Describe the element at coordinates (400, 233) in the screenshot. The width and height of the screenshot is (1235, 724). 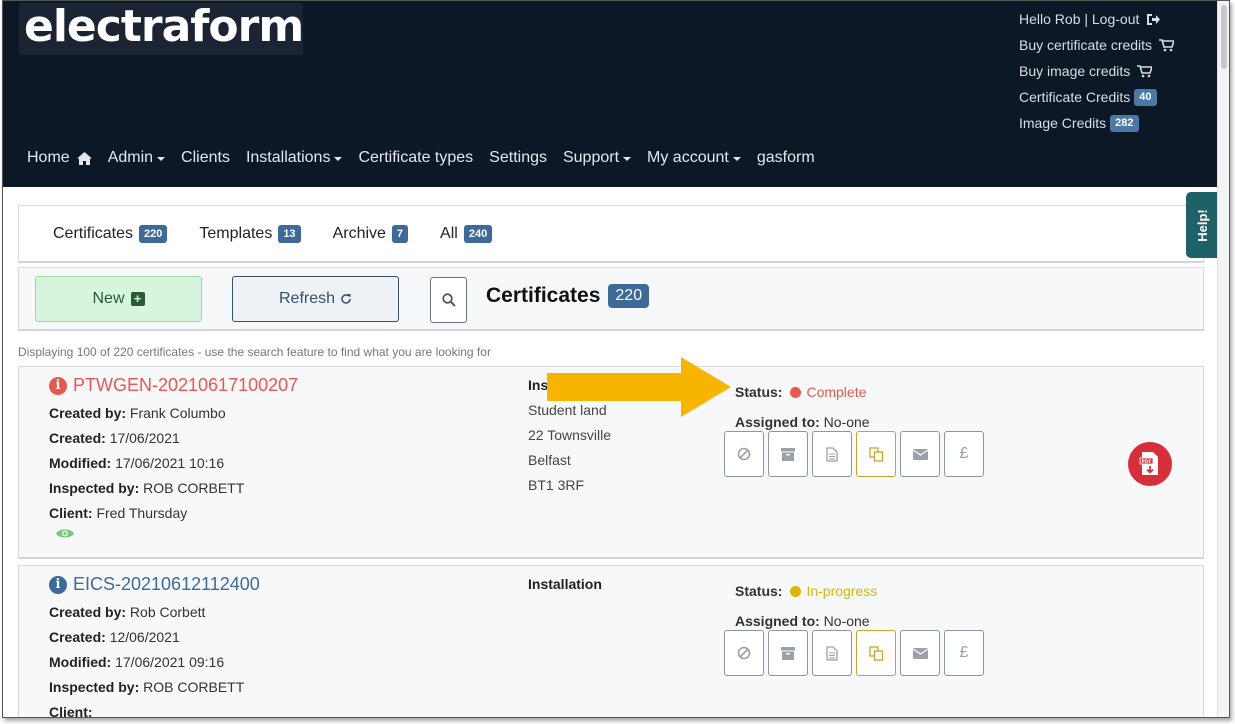
I see `tab-count-badge: 7` at that location.